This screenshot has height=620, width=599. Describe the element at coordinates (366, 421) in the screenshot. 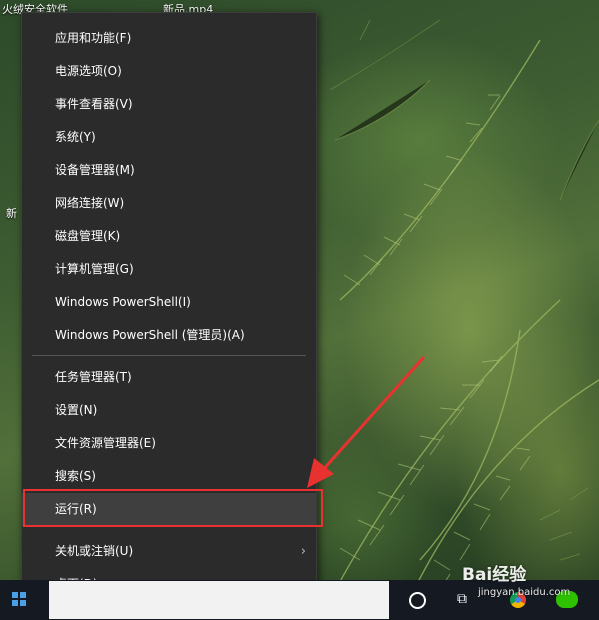

I see `annotation-arrow-icon` at that location.